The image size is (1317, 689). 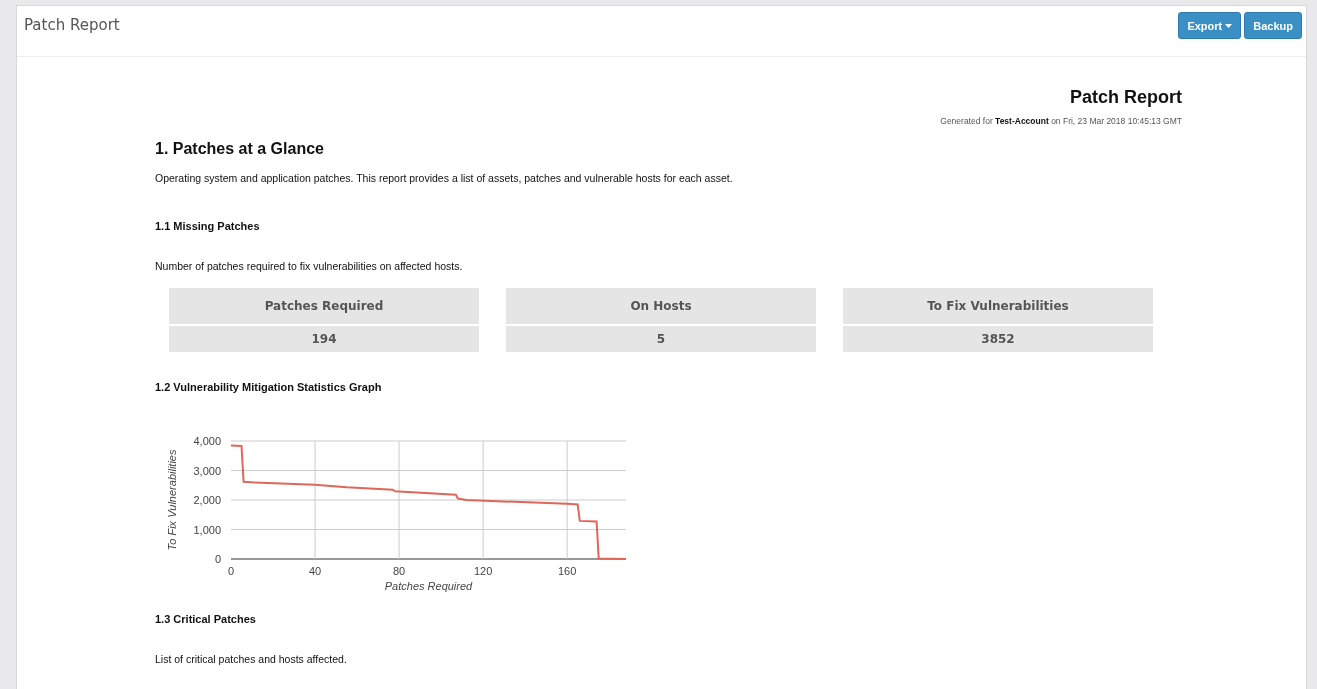 What do you see at coordinates (998, 339) in the screenshot?
I see `stat-value: 3852` at bounding box center [998, 339].